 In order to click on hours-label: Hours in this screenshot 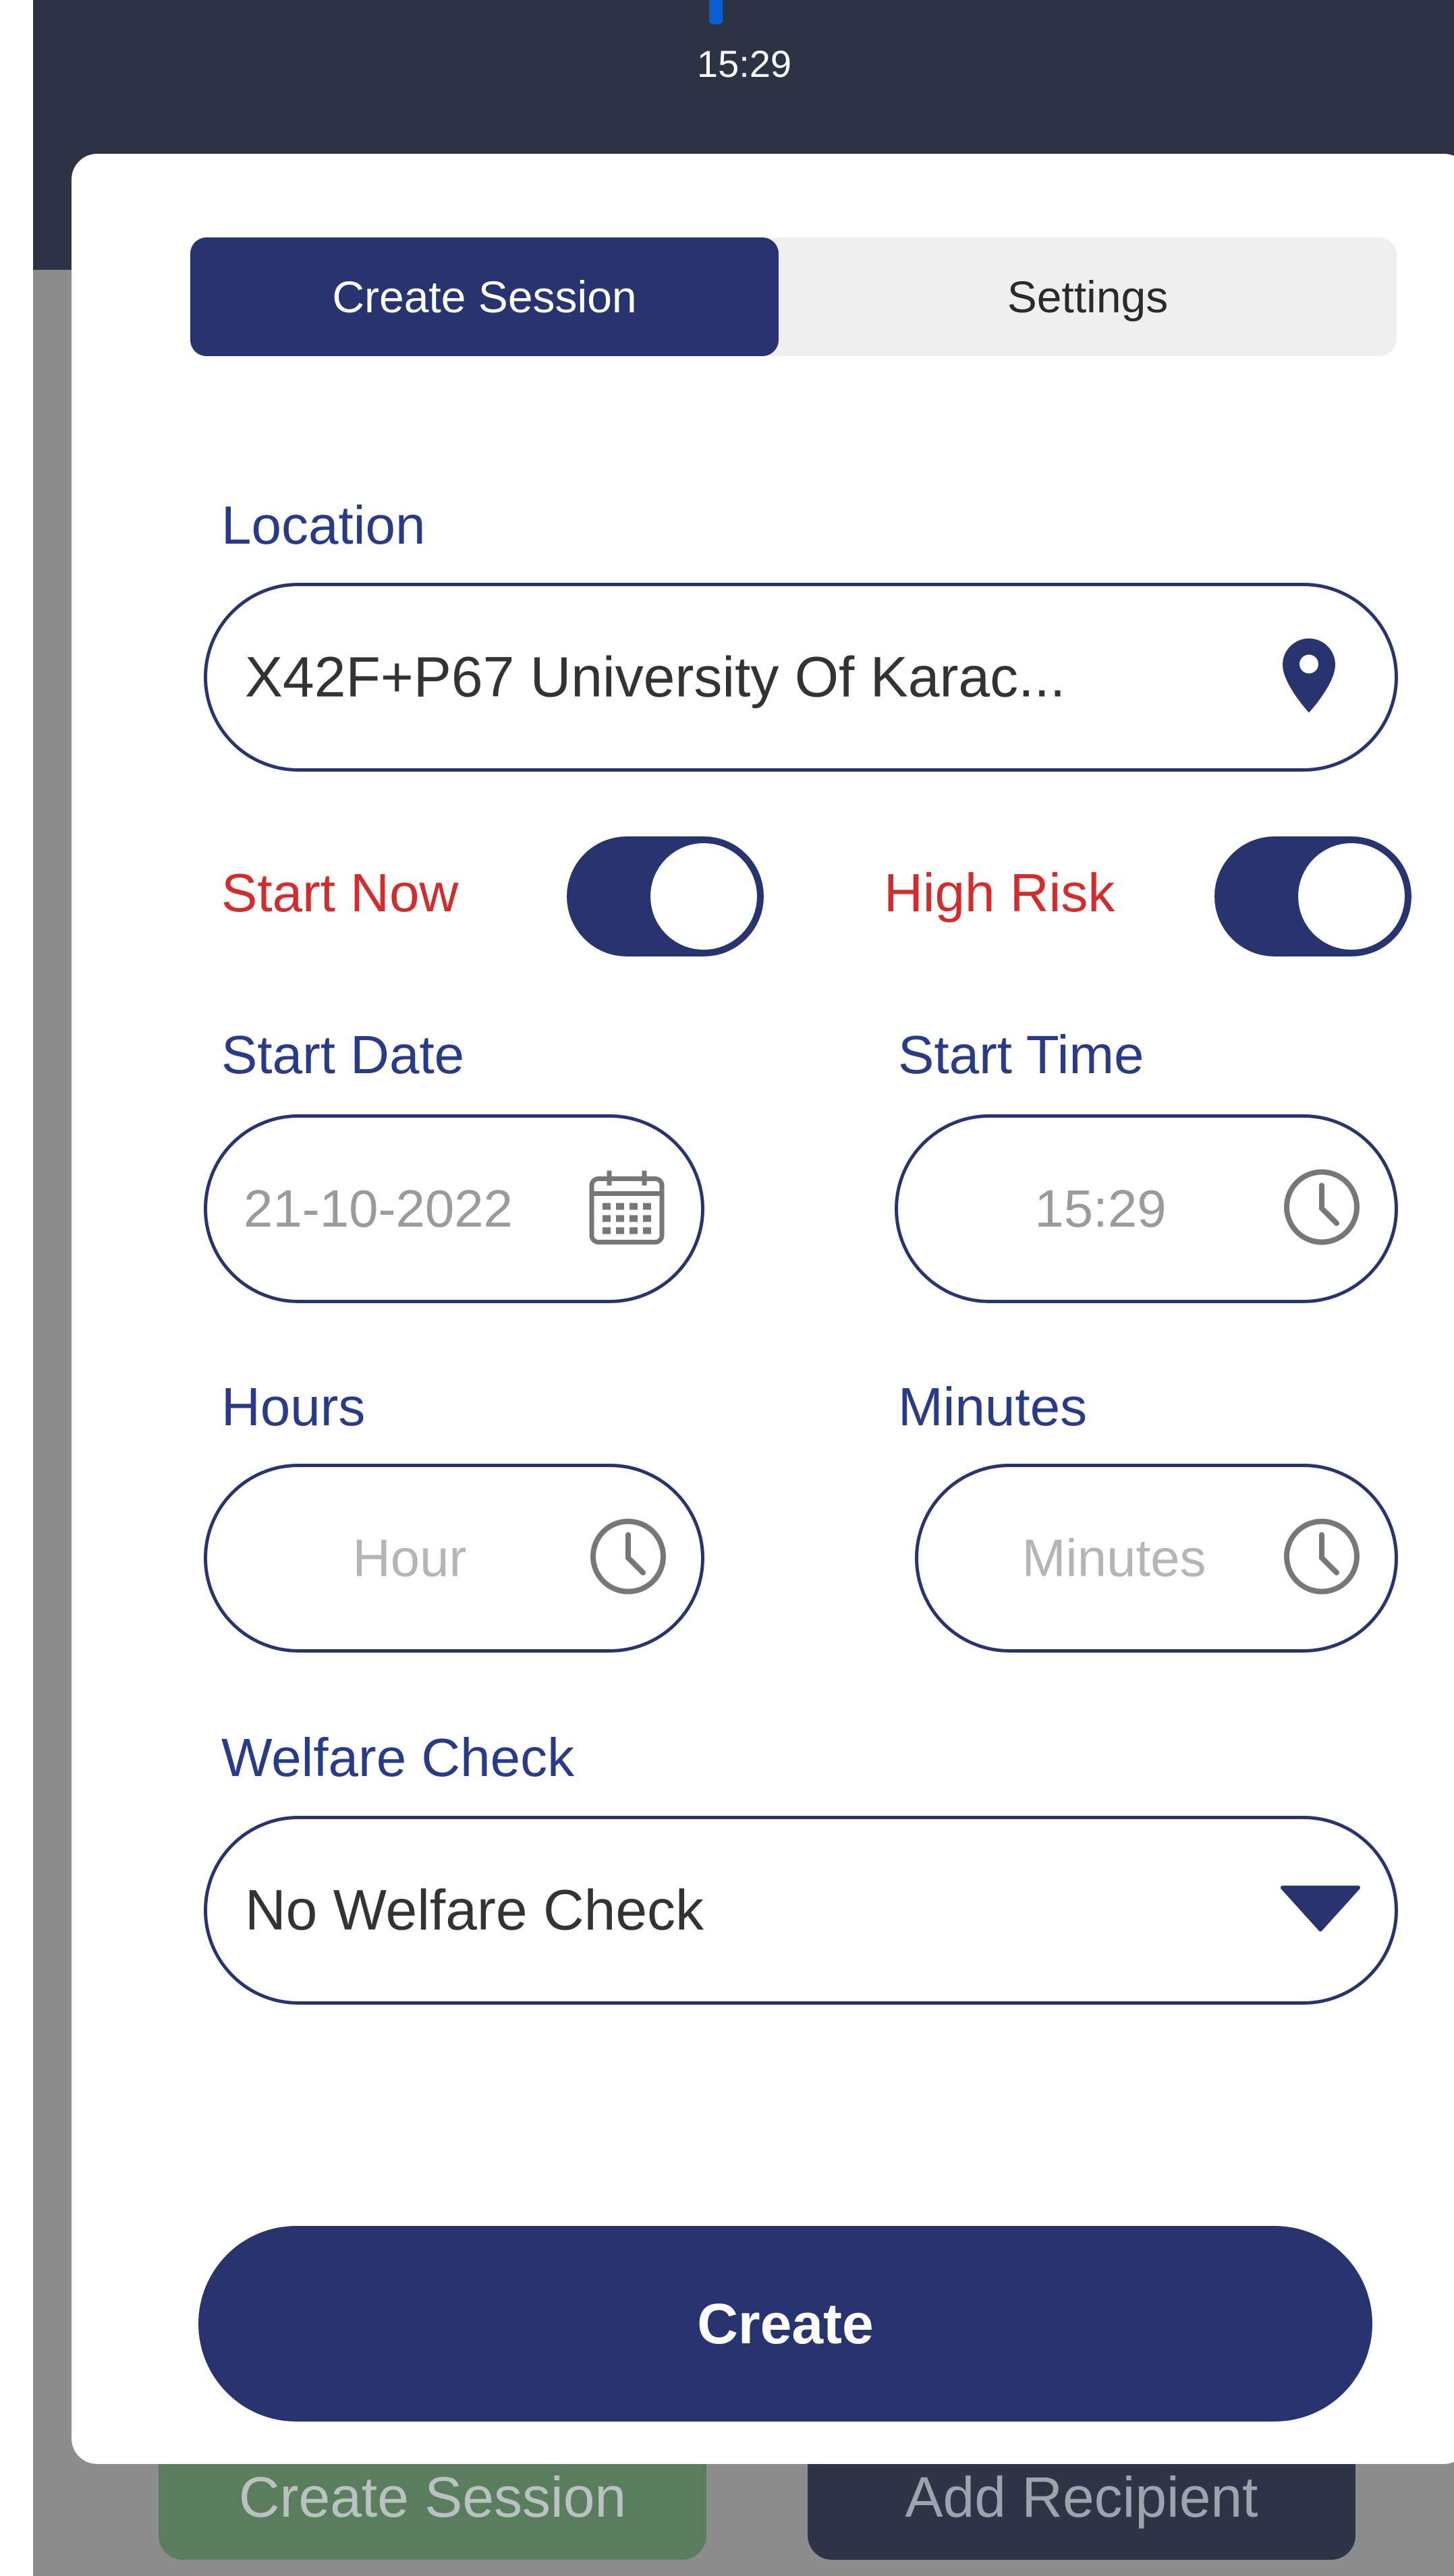, I will do `click(293, 1407)`.